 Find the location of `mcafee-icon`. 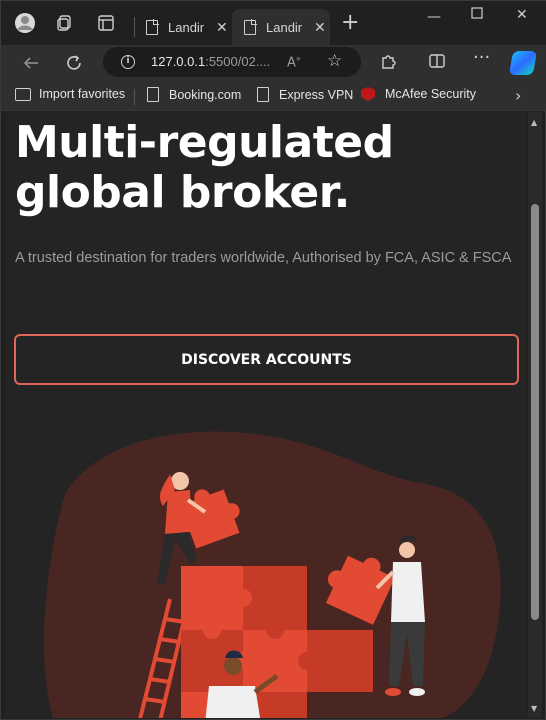

mcafee-icon is located at coordinates (368, 94).